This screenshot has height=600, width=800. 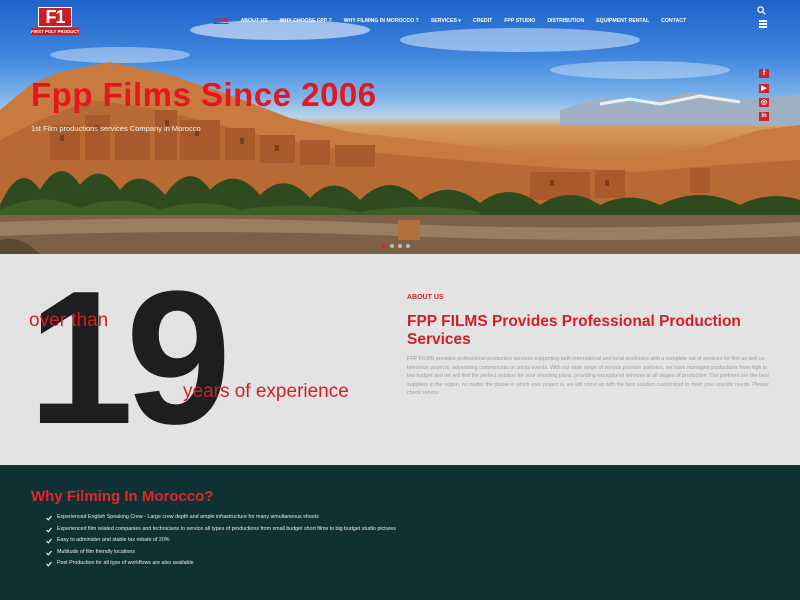 I want to click on years-number: 19, so click(x=129, y=358).